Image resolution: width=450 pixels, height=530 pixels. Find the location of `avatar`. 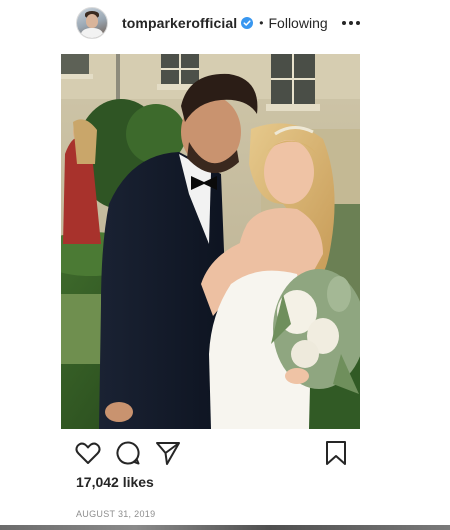

avatar is located at coordinates (92, 23).